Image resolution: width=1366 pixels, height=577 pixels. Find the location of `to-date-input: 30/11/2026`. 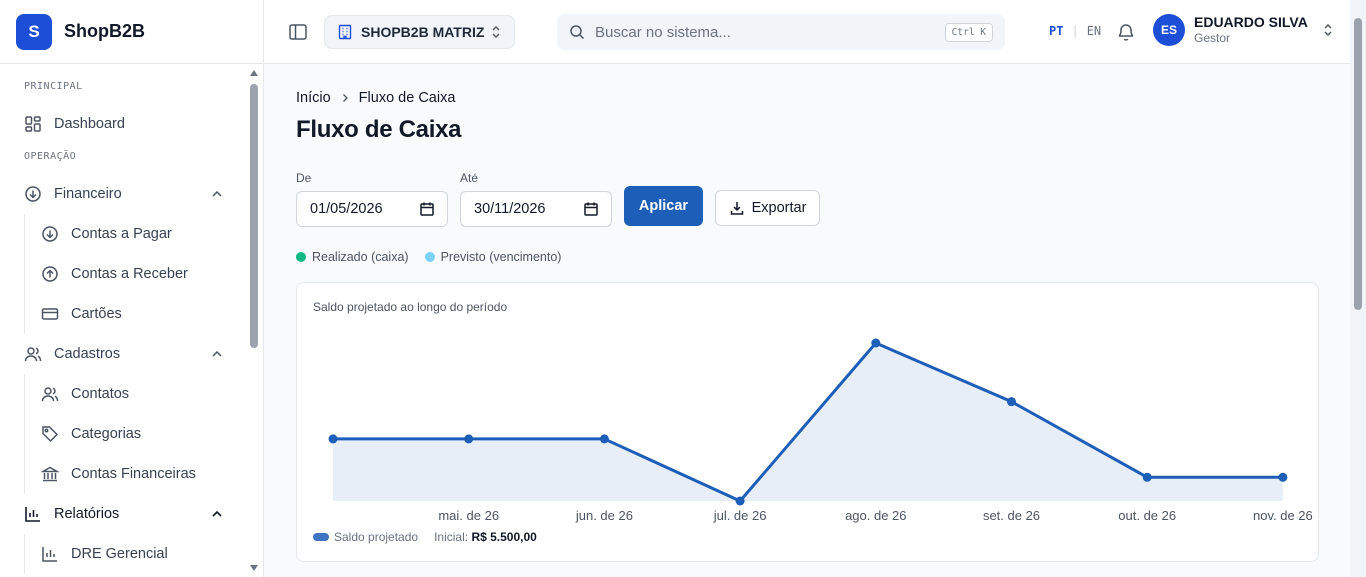

to-date-input: 30/11/2026 is located at coordinates (536, 209).